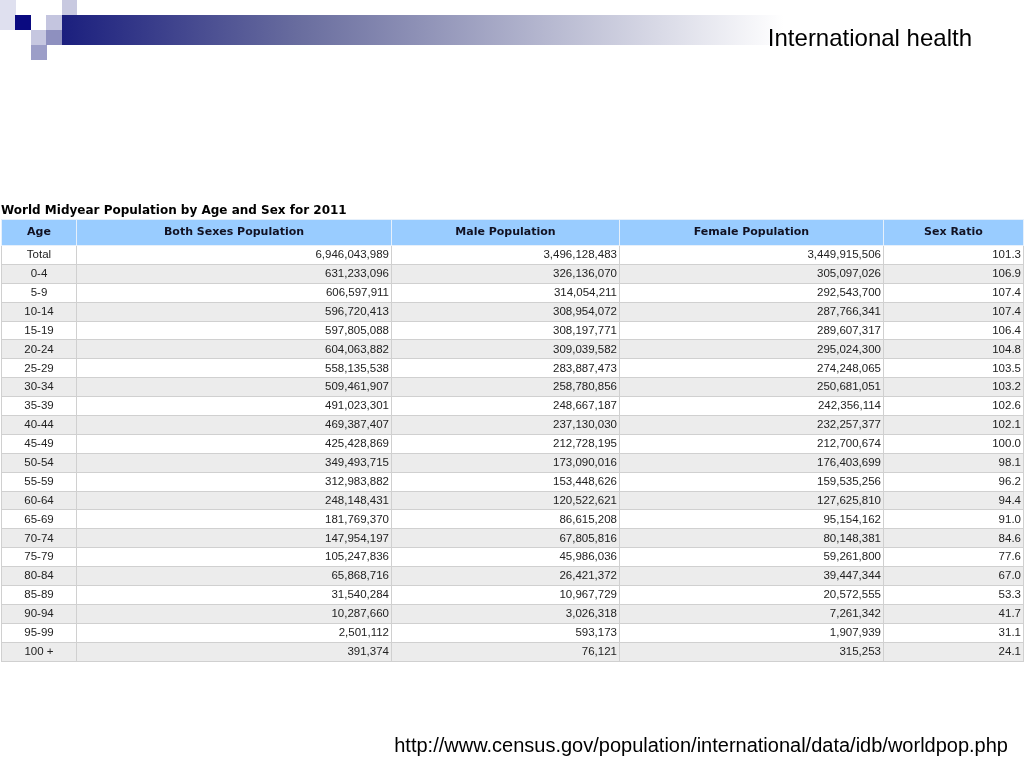  What do you see at coordinates (234, 595) in the screenshot?
I see `table-cell: 31,540,284` at bounding box center [234, 595].